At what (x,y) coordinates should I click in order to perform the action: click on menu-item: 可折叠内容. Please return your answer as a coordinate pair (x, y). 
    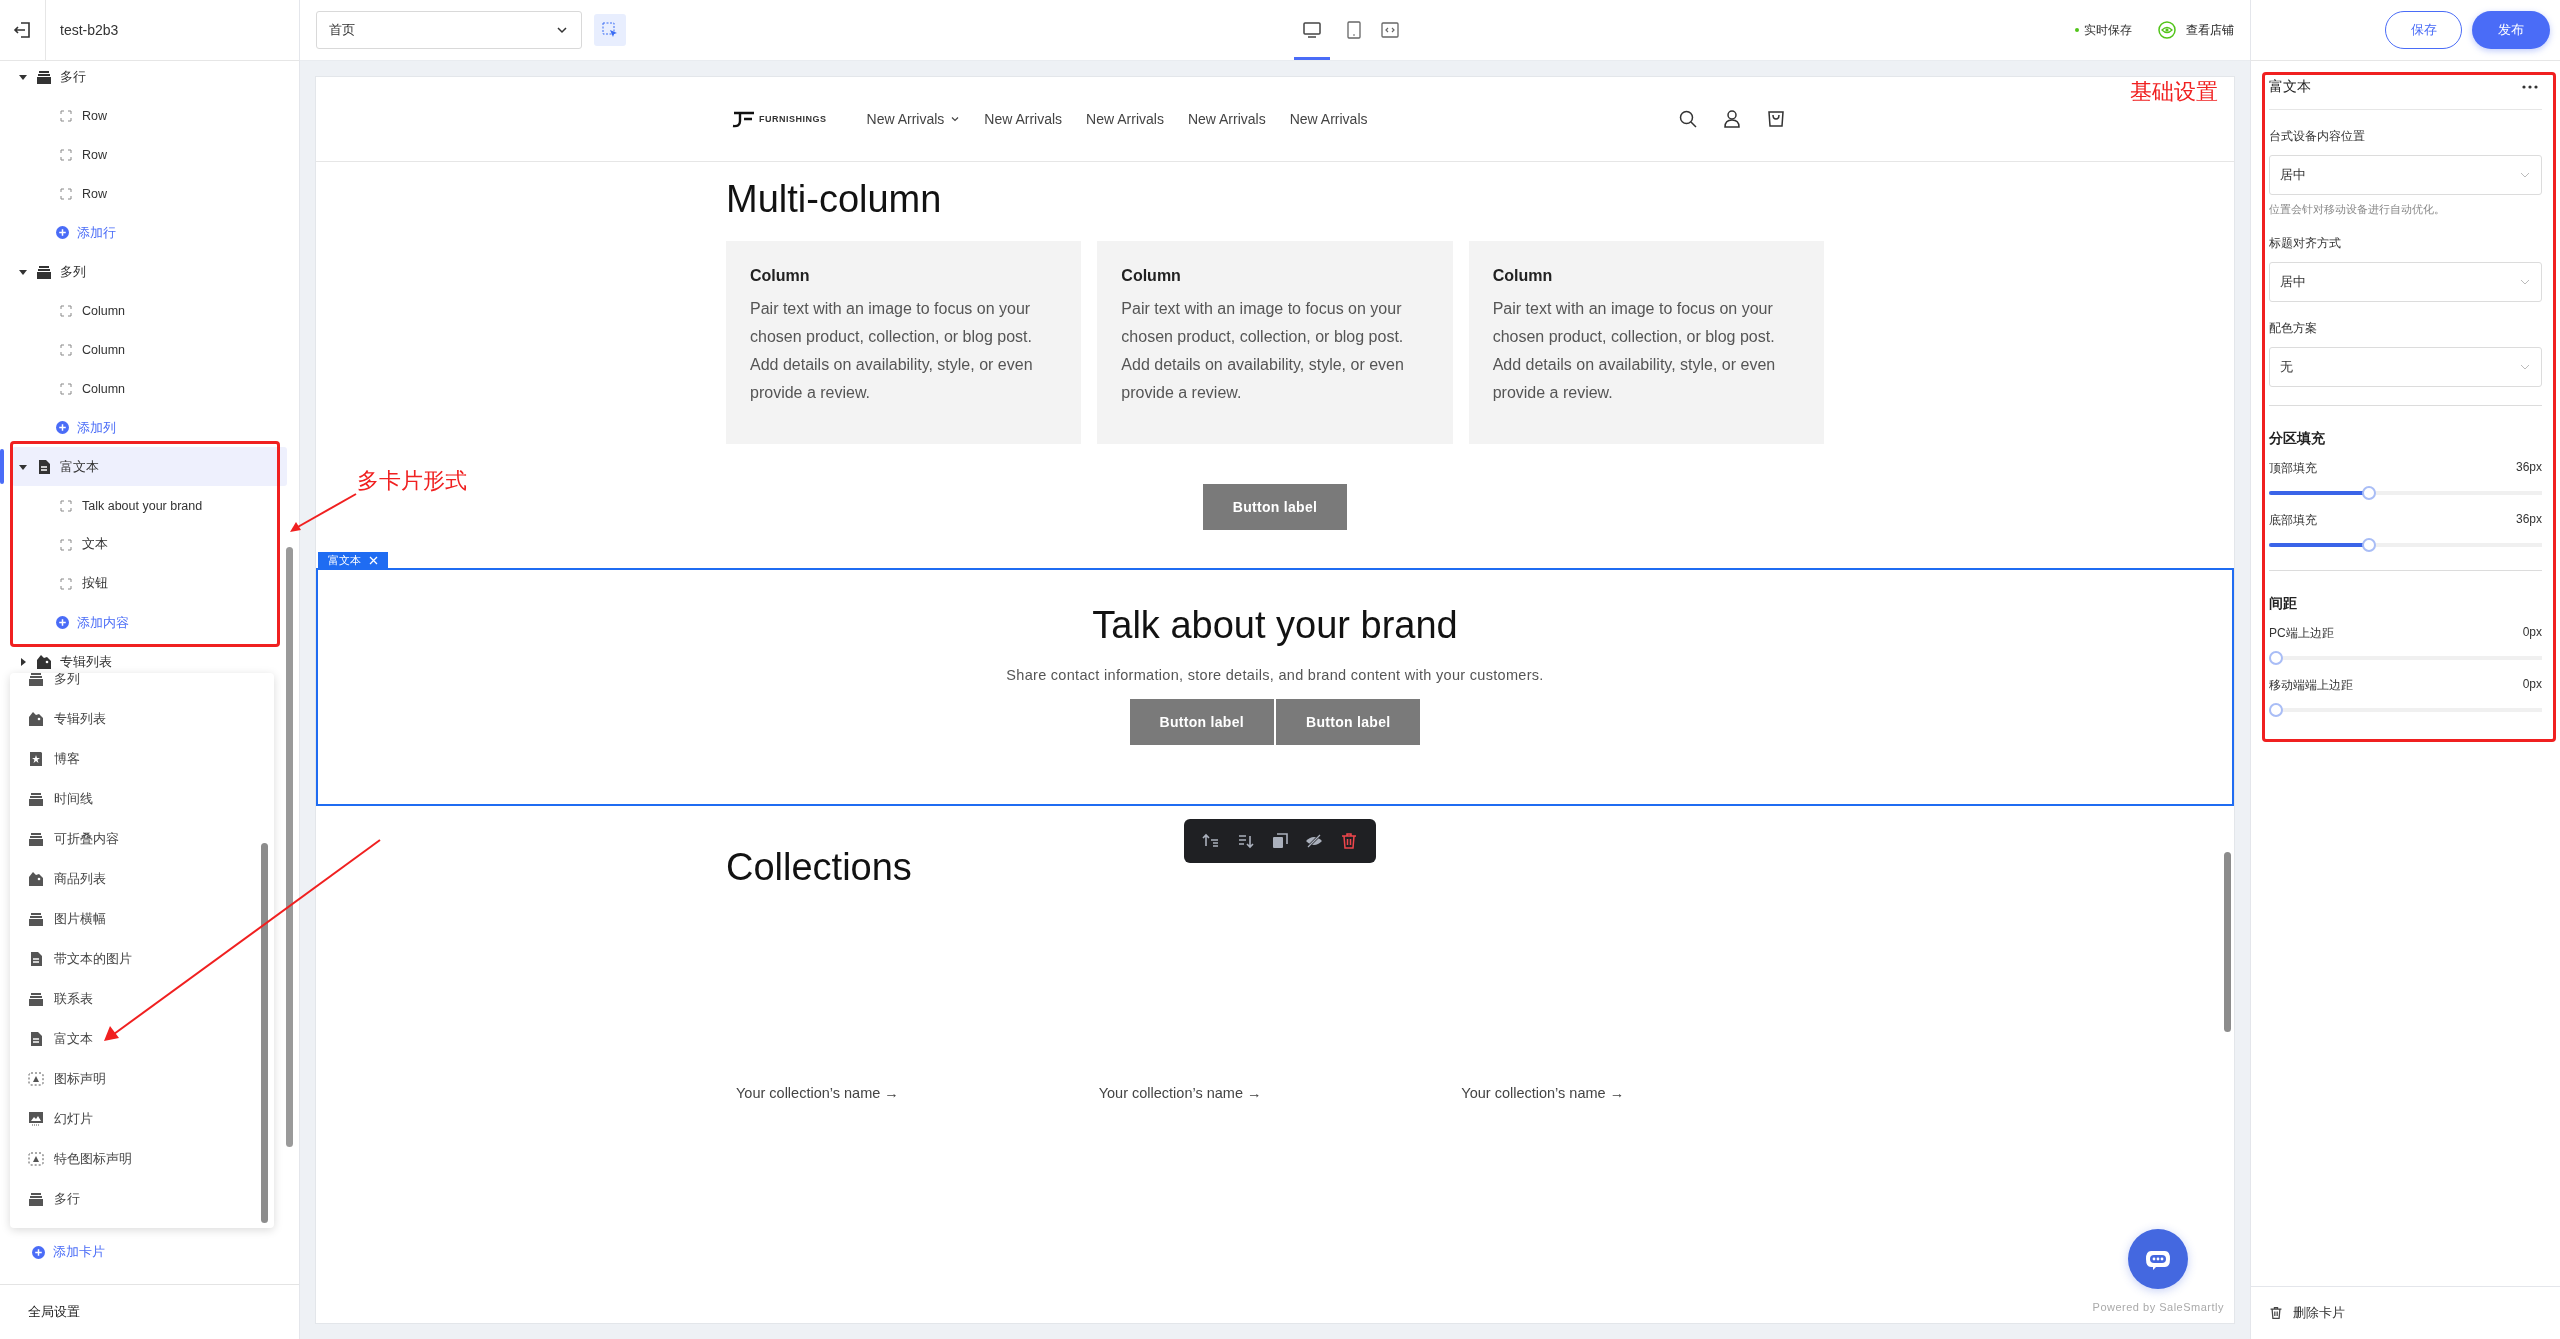
    Looking at the image, I should click on (142, 839).